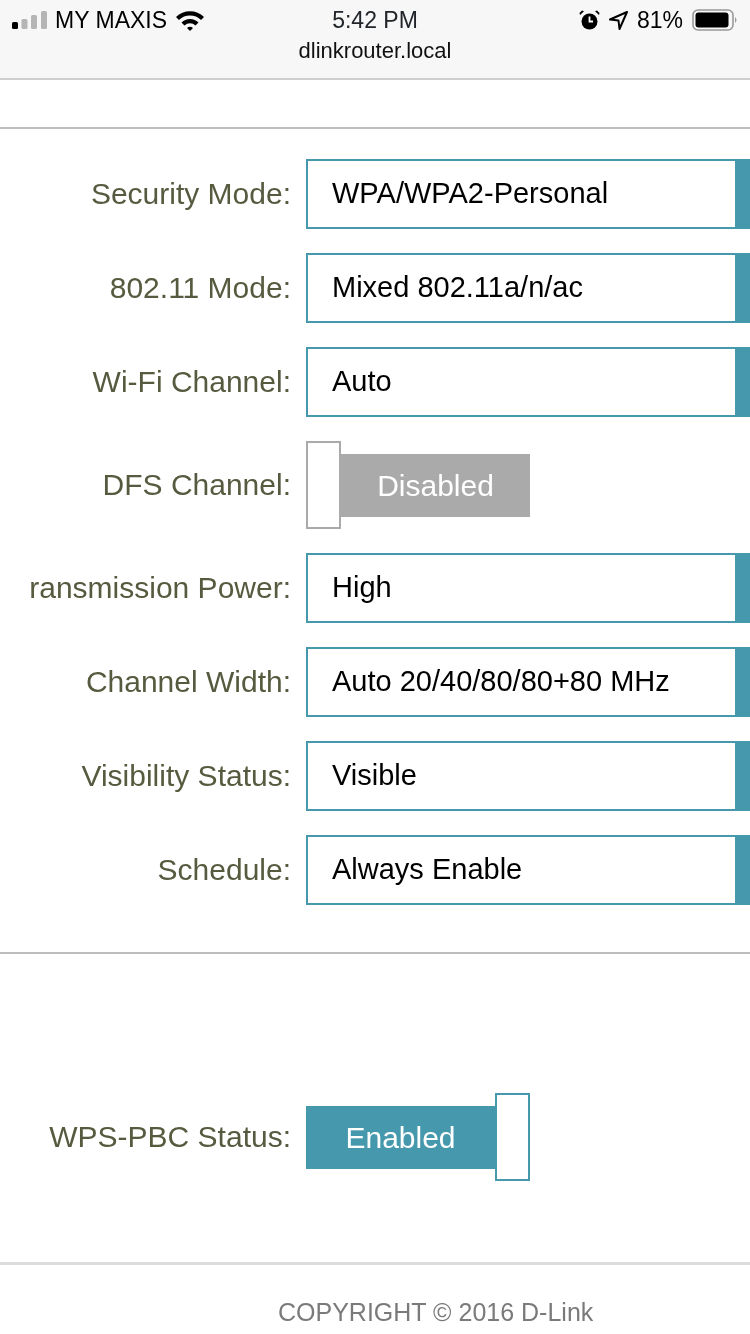  I want to click on dropdown-field: WPA/WPA2-Personal, so click(528, 194).